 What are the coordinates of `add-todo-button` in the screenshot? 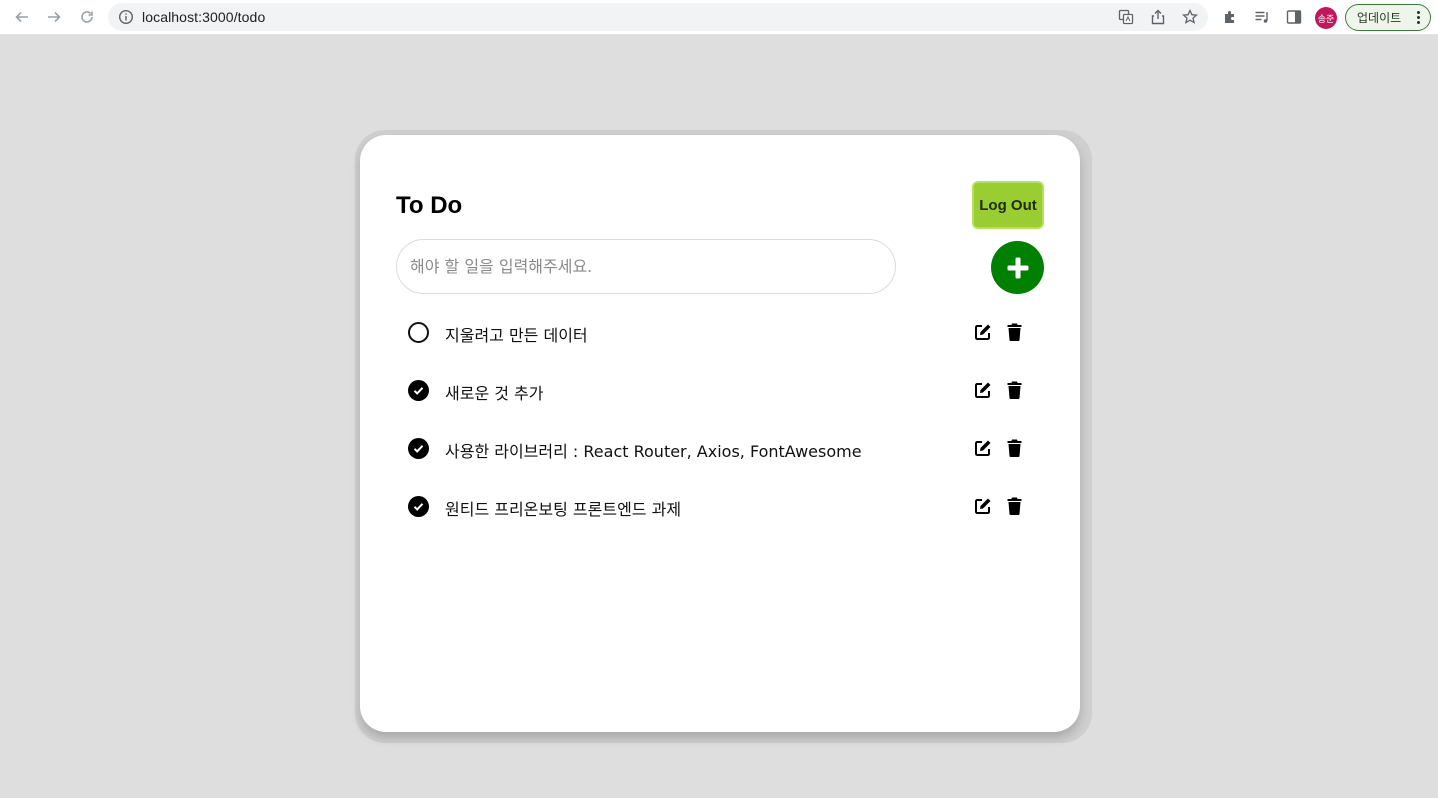 It's located at (1017, 267).